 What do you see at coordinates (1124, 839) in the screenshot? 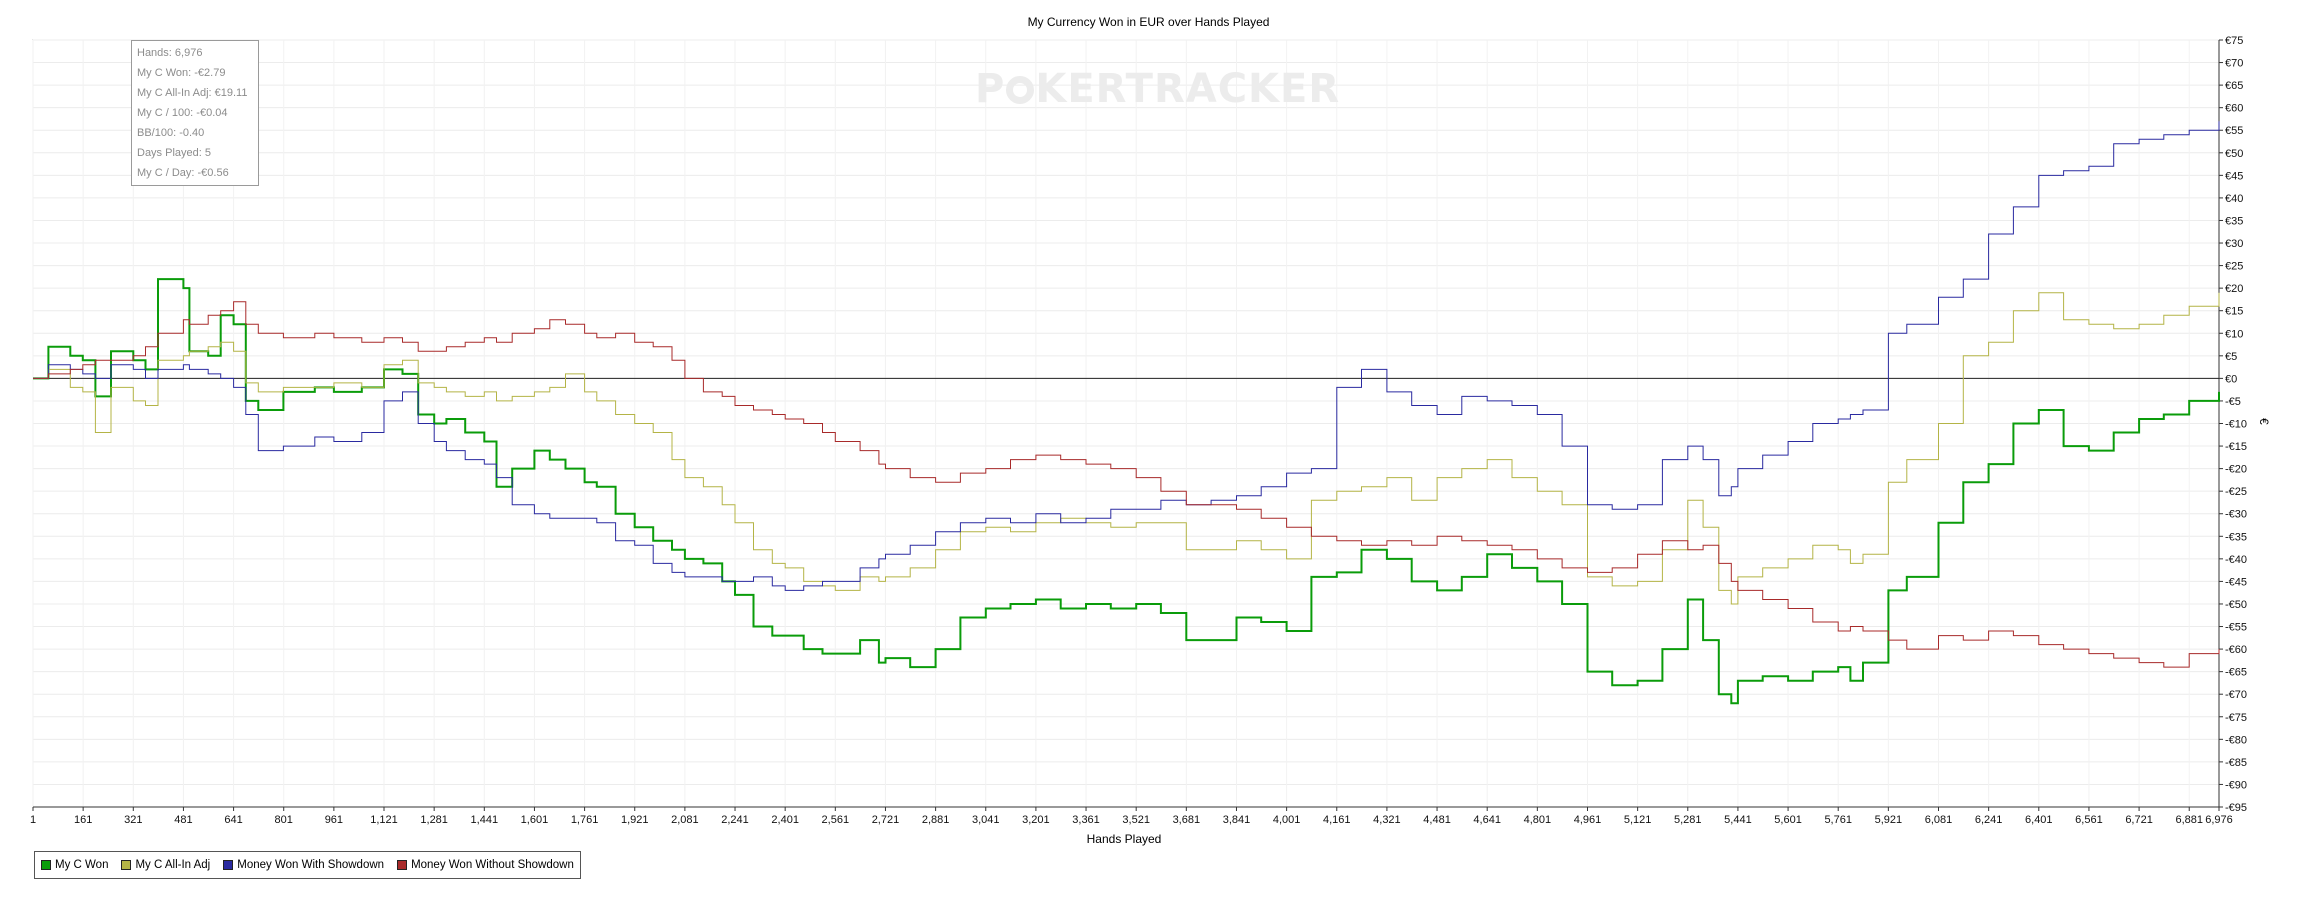
I see `x-axis-label: Hands Played` at bounding box center [1124, 839].